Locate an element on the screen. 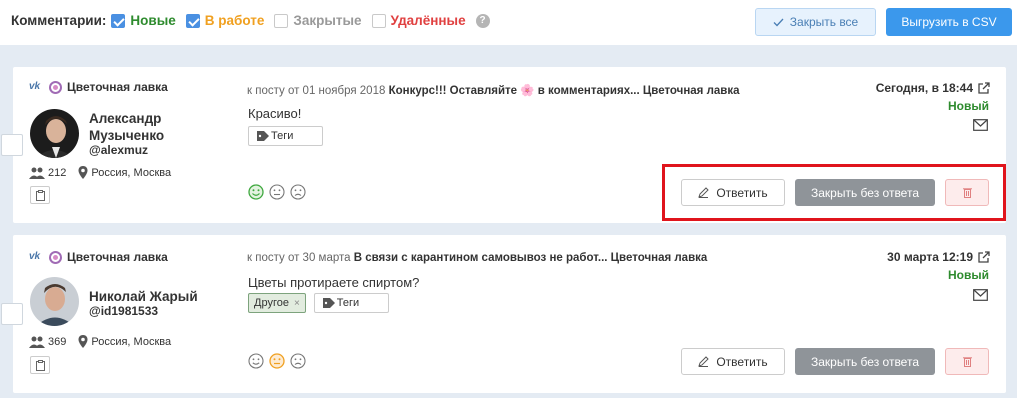  export-csv-button: Выгрузить в CSV is located at coordinates (949, 22).